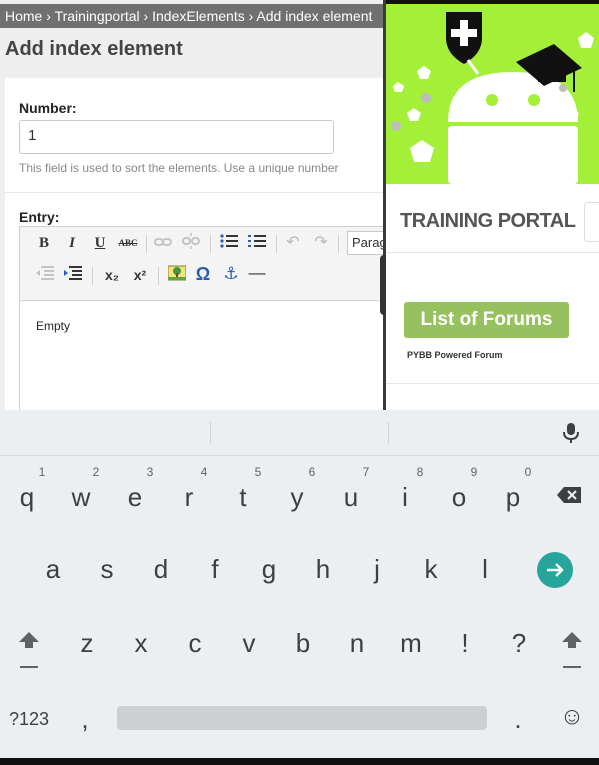 The image size is (599, 765). What do you see at coordinates (141, 643) in the screenshot?
I see `key-x: x` at bounding box center [141, 643].